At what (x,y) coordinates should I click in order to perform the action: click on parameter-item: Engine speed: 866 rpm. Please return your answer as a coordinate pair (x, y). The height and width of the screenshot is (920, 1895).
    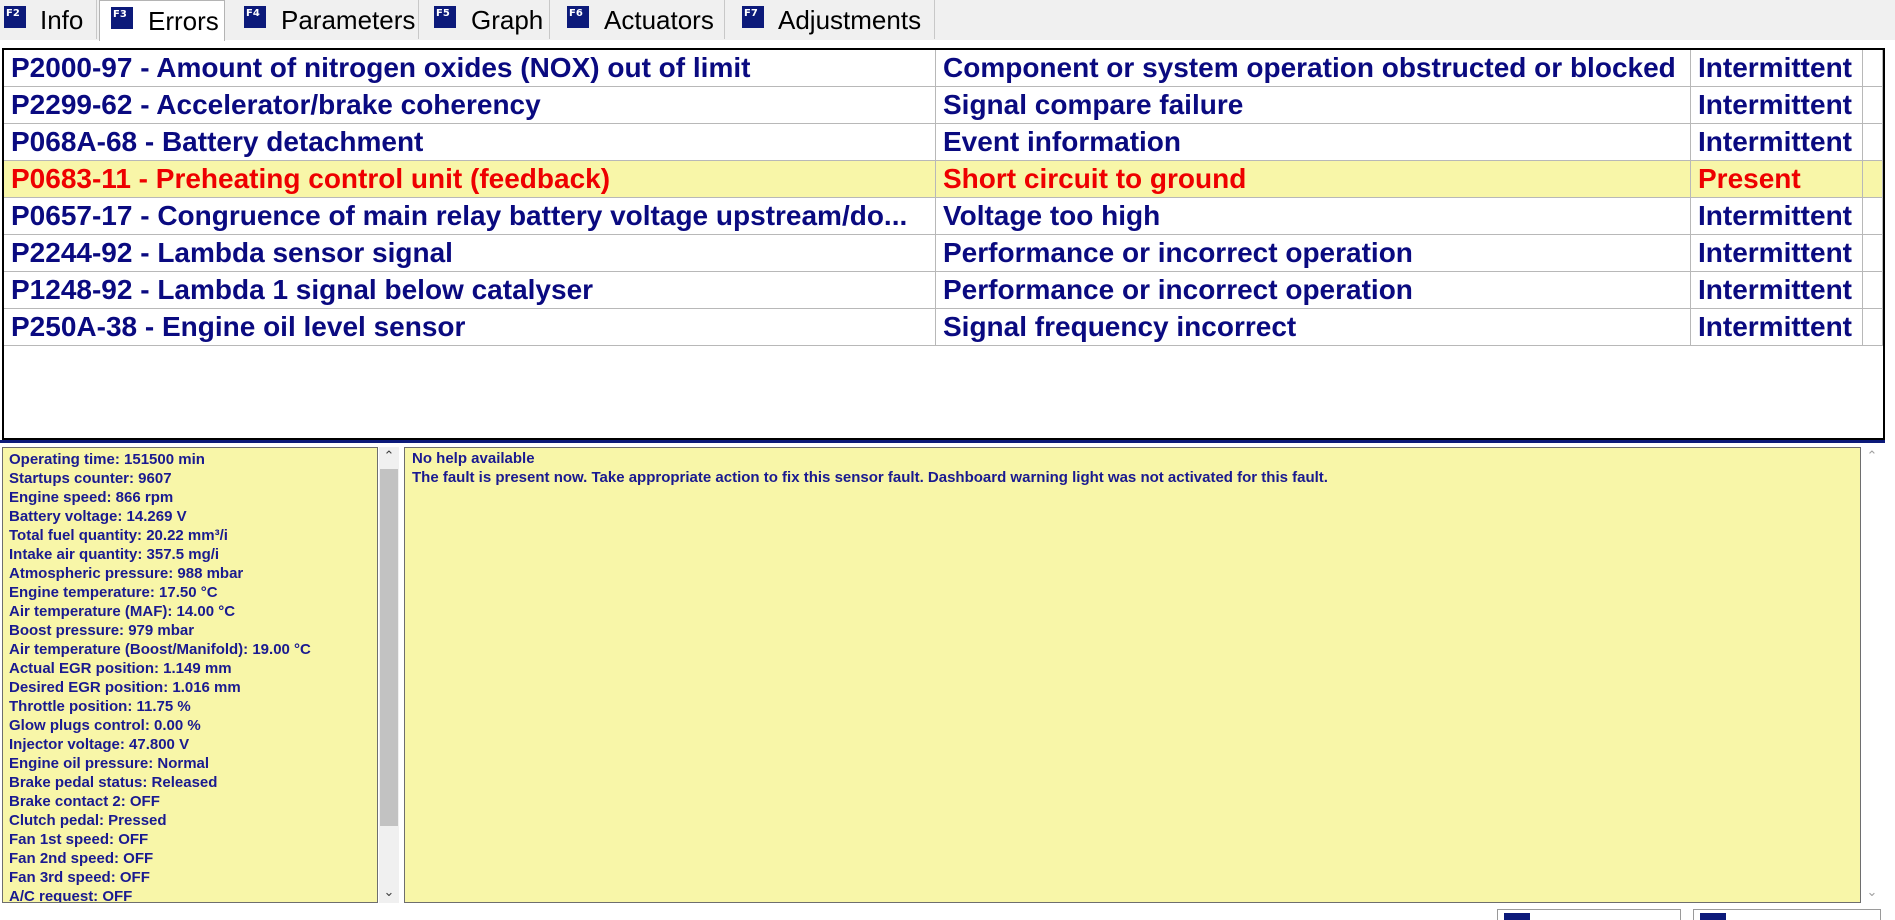
    Looking at the image, I should click on (91, 497).